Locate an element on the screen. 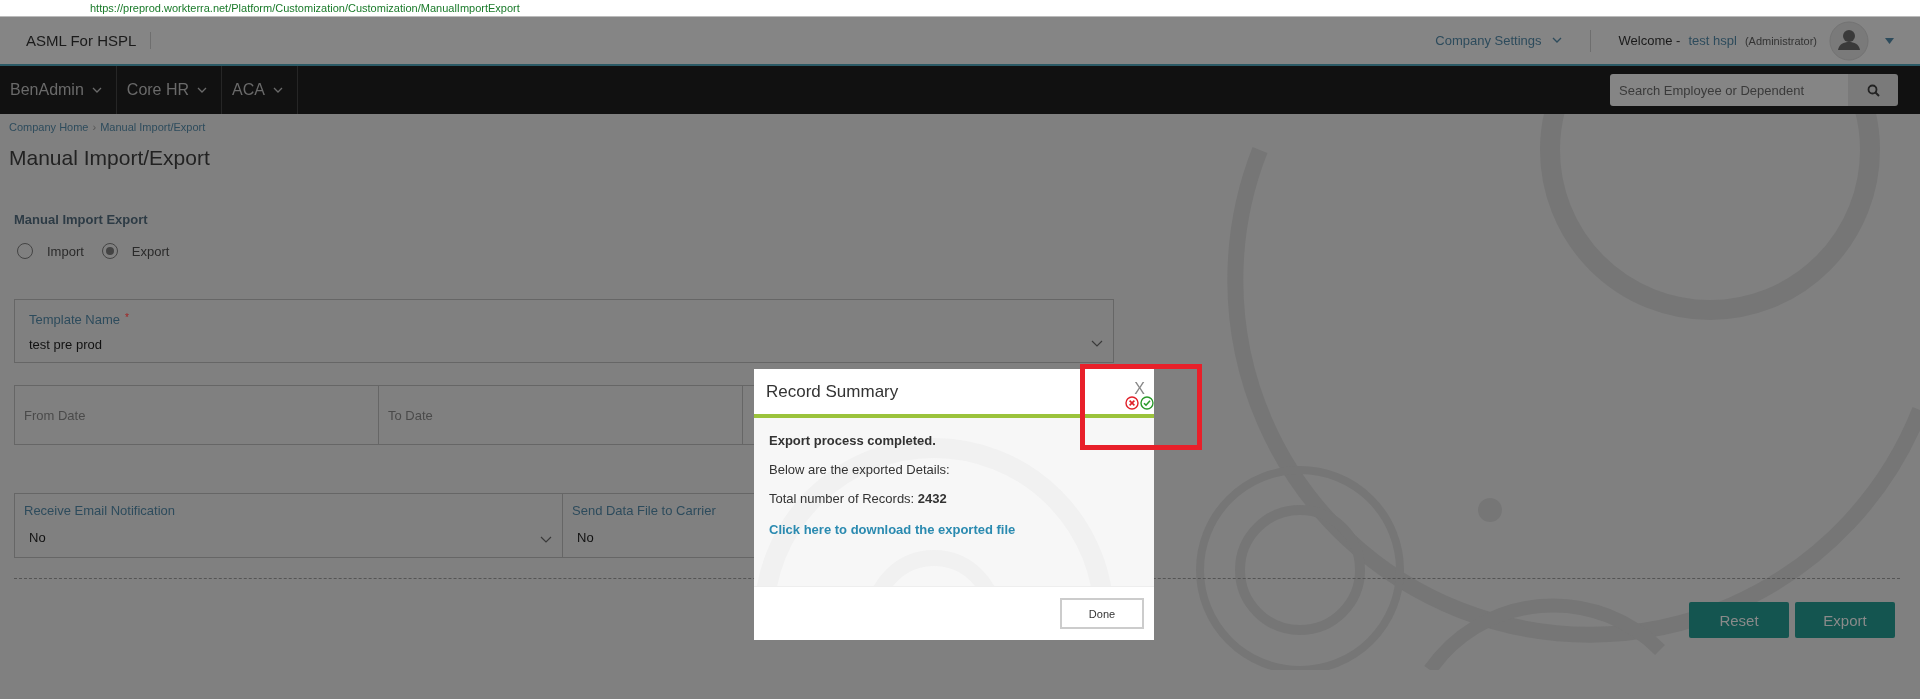 This screenshot has height=699, width=1920. dialog-title: Record Summary is located at coordinates (832, 391).